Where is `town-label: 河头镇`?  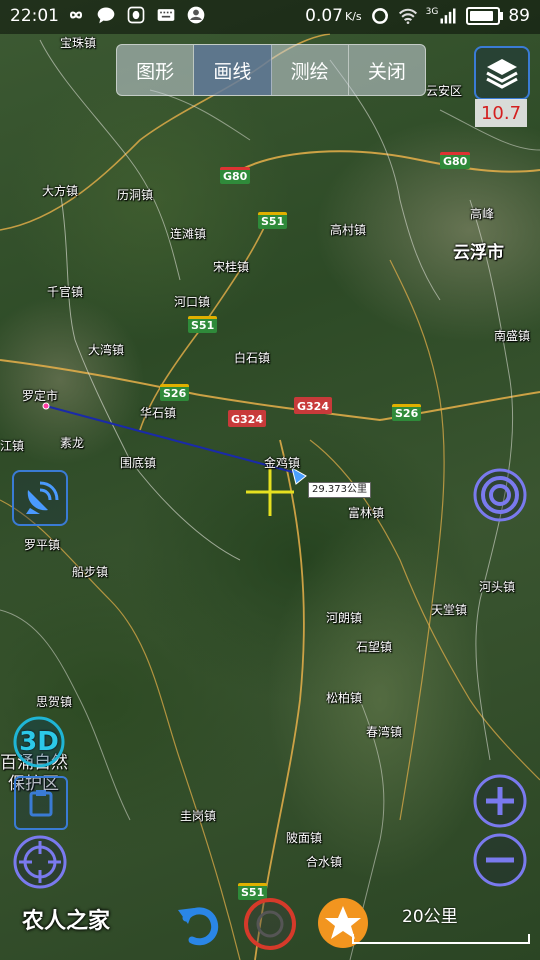
town-label: 河头镇 is located at coordinates (497, 587).